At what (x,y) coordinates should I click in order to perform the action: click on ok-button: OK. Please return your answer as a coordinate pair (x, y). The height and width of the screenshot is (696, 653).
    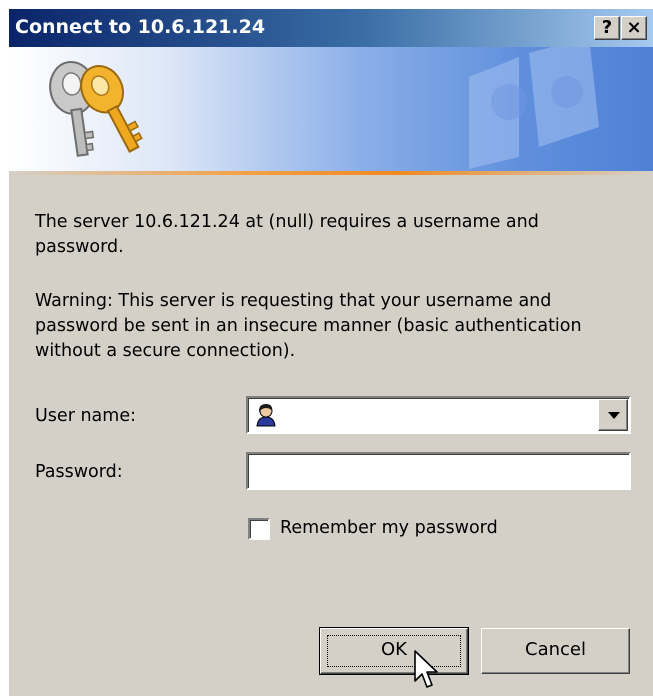
    Looking at the image, I should click on (394, 651).